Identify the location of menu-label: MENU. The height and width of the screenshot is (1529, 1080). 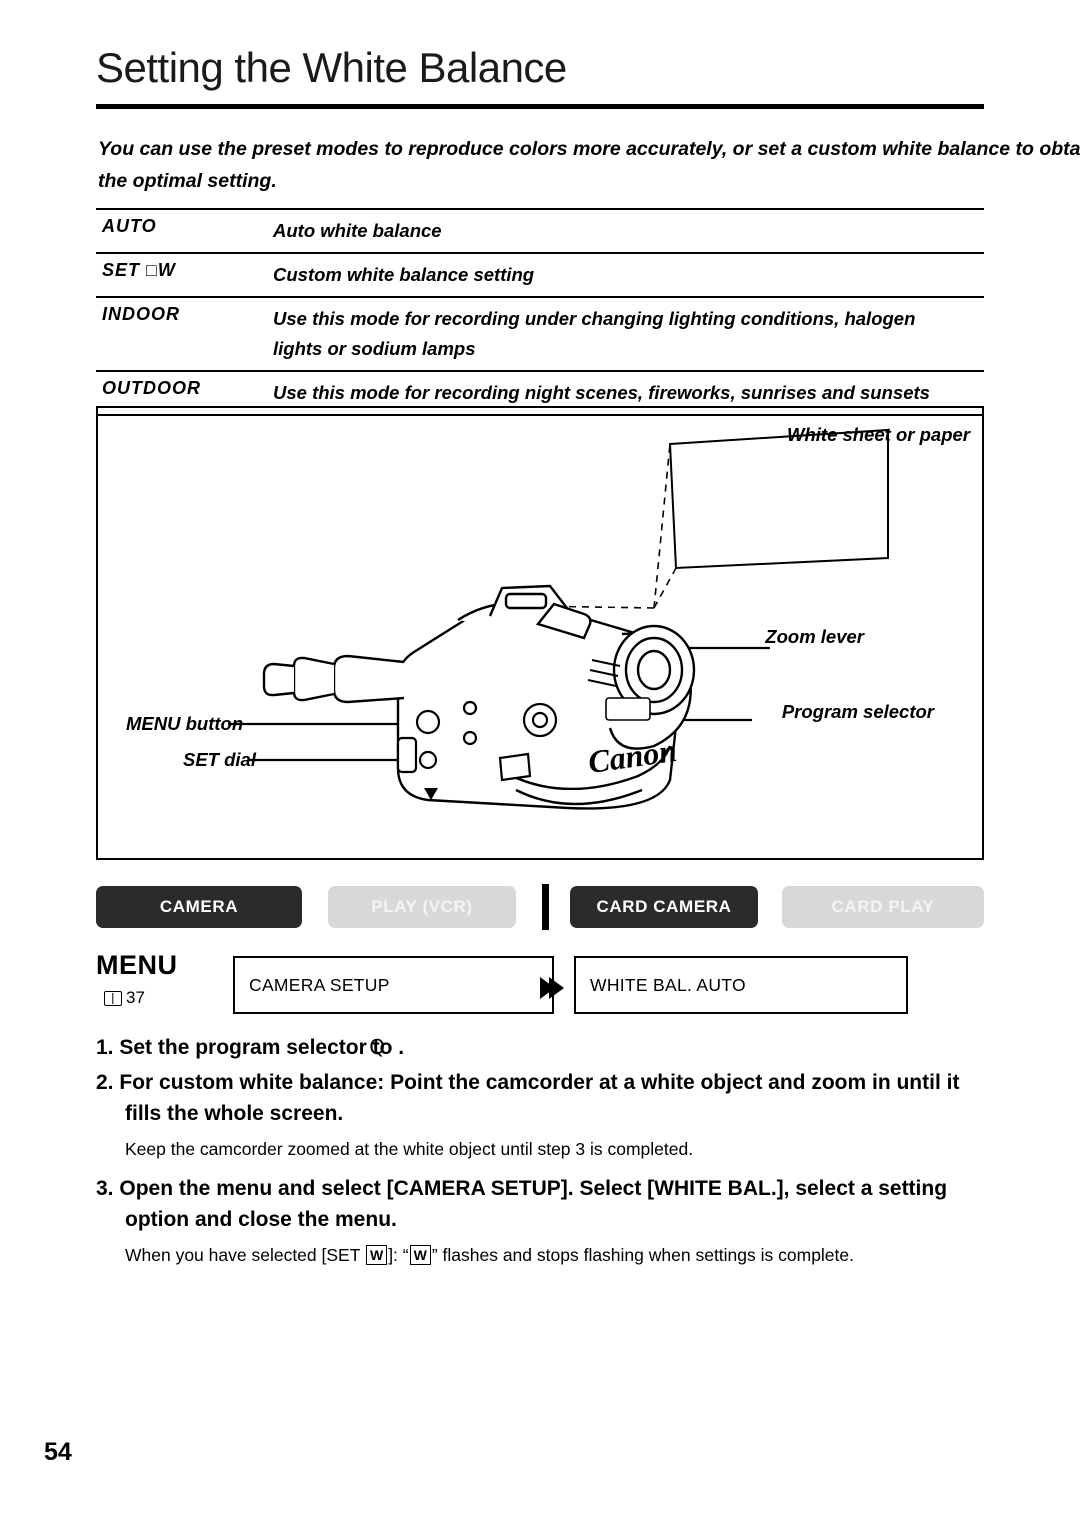
(137, 965).